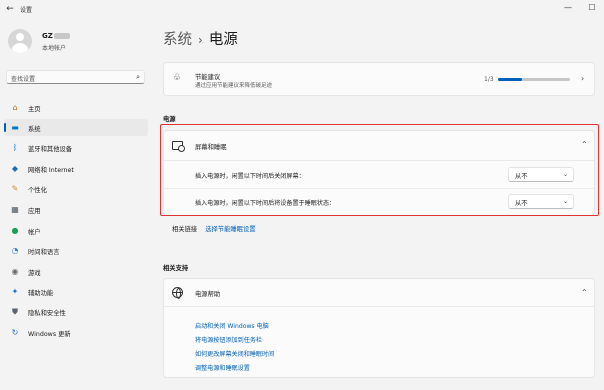  What do you see at coordinates (223, 40) in the screenshot?
I see `page-title: 电源` at bounding box center [223, 40].